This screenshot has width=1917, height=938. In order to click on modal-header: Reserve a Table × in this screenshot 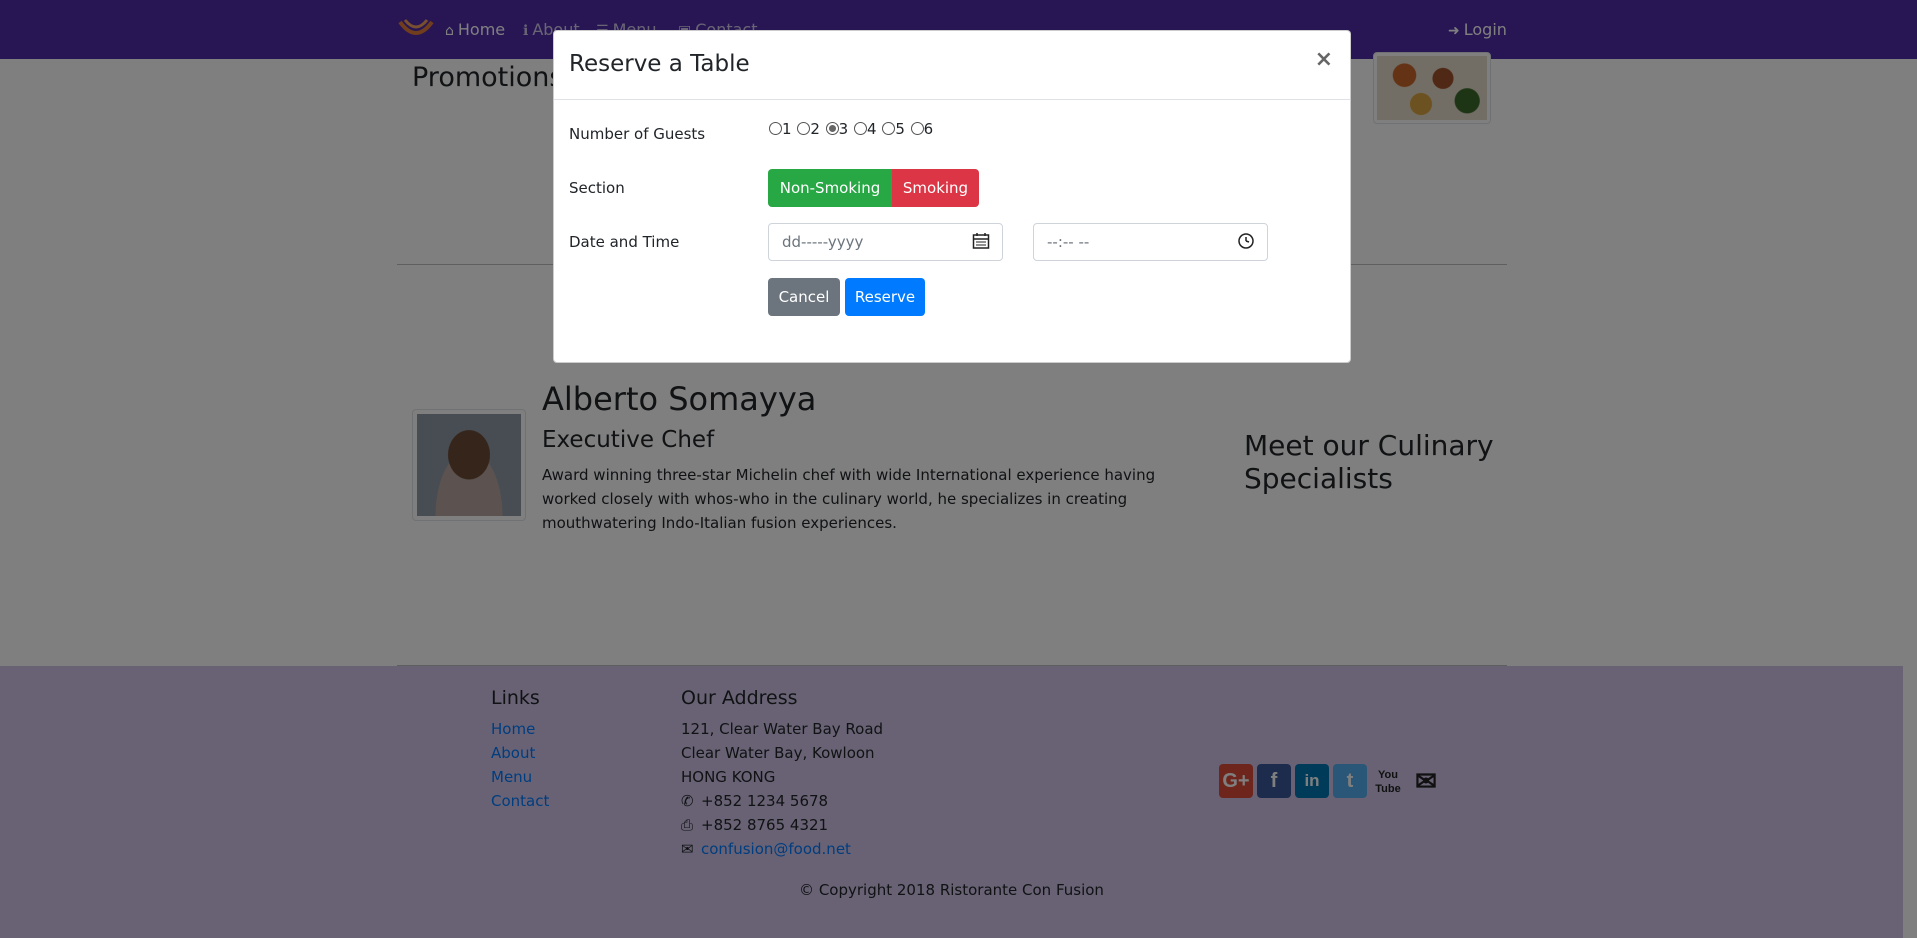, I will do `click(952, 65)`.